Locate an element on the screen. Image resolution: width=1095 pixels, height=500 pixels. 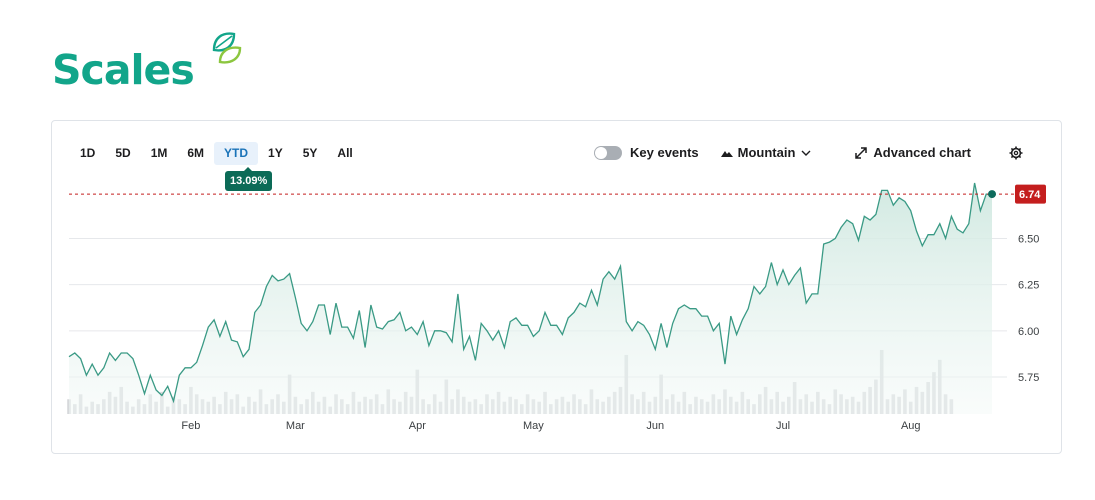
brand-name: Scales is located at coordinates (123, 70).